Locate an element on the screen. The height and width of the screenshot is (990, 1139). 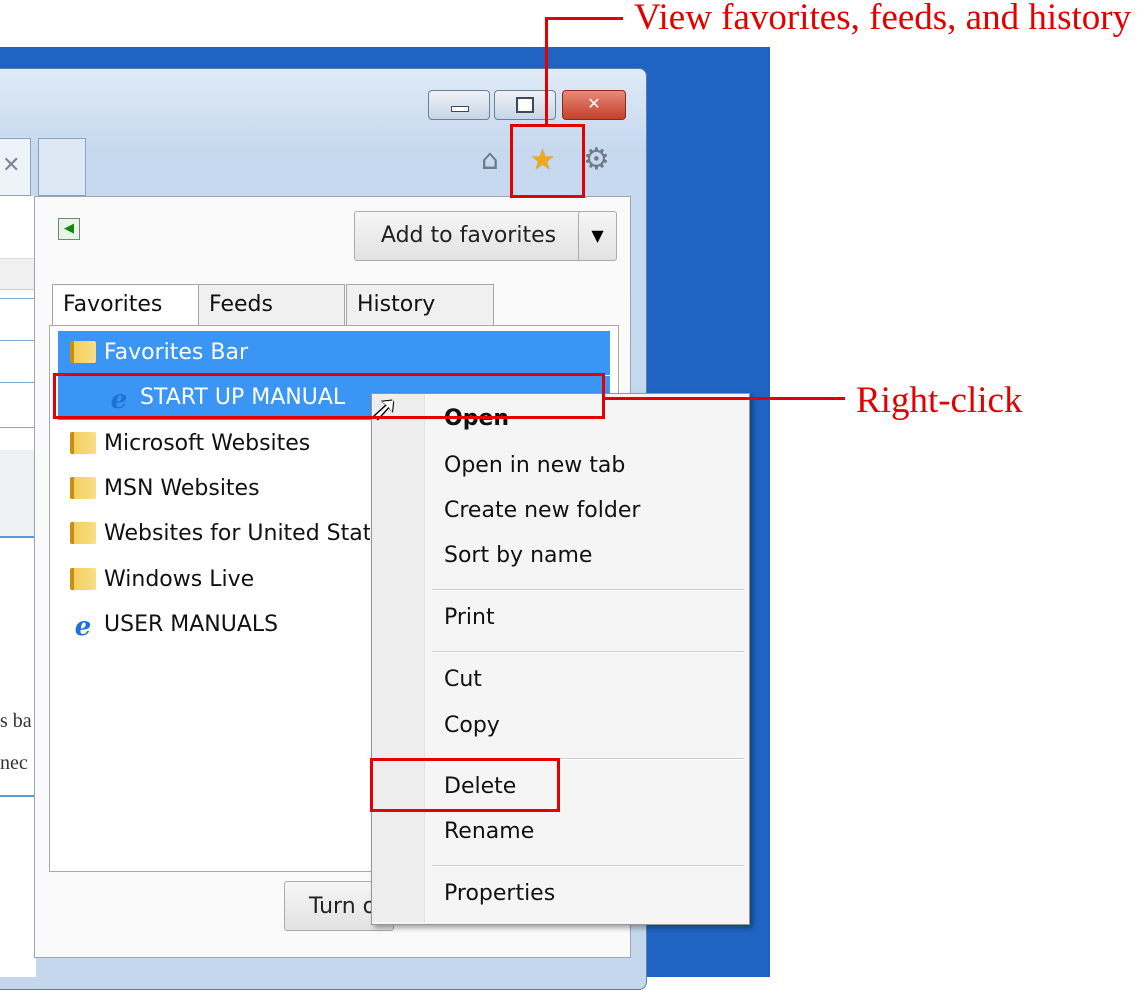
ie-icon: e is located at coordinates (83, 627).